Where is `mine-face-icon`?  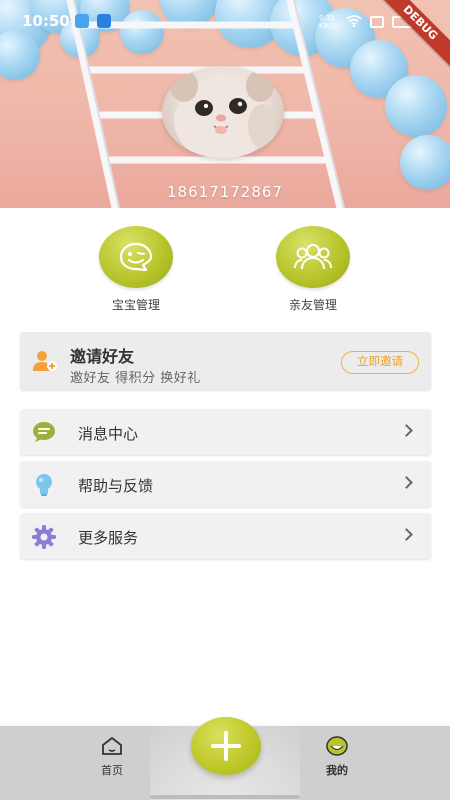
mine-face-icon is located at coordinates (337, 748).